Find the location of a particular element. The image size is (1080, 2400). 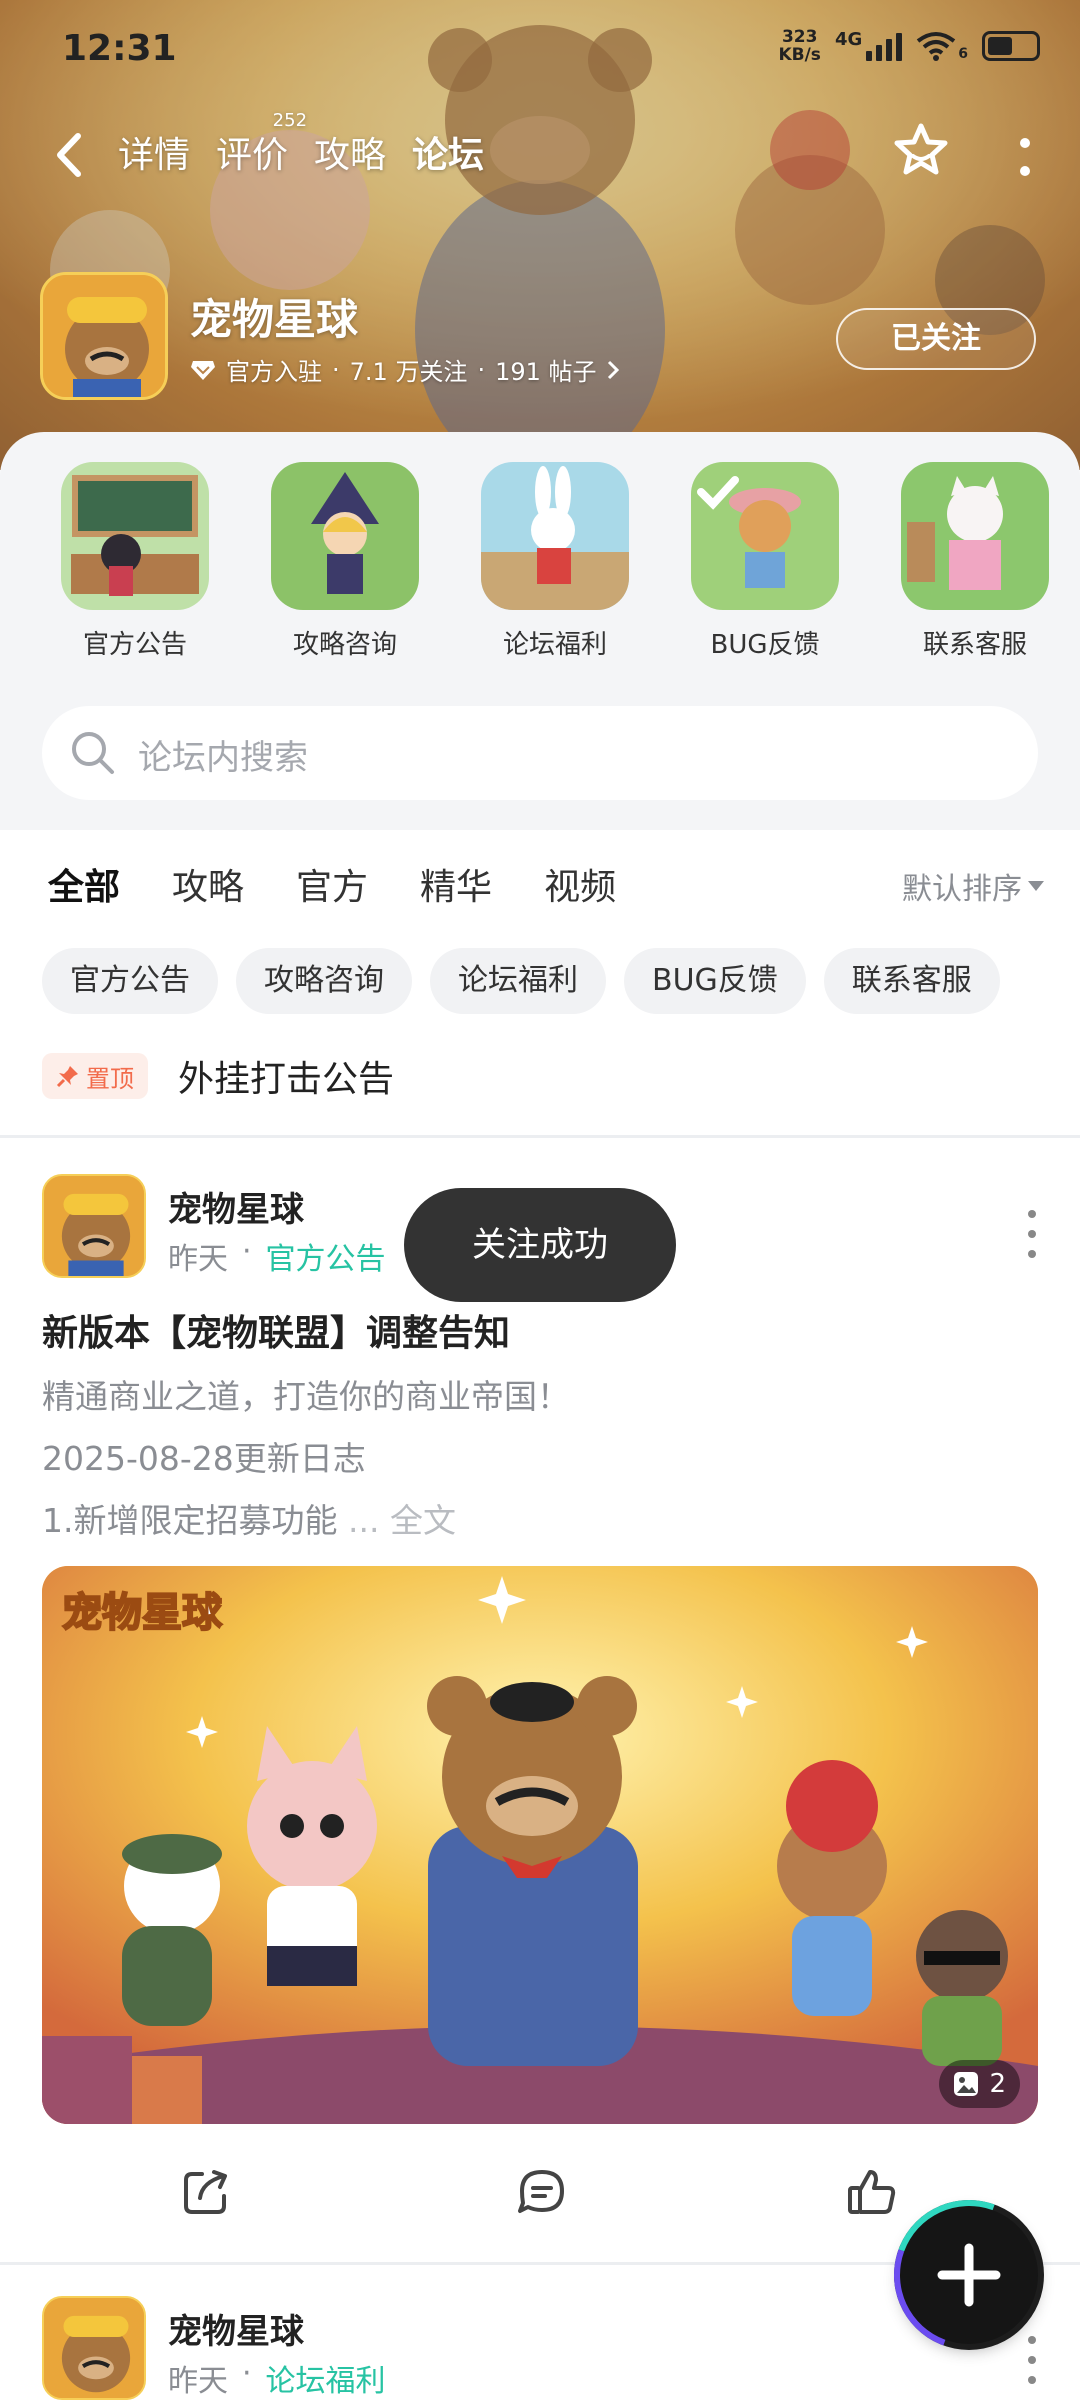

forum-search-bar: 论坛内搜索 is located at coordinates (540, 753).